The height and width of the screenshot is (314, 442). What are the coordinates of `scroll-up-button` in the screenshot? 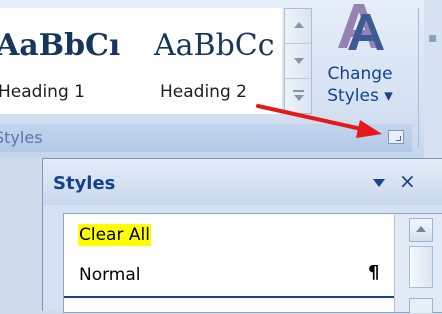 It's located at (421, 230).